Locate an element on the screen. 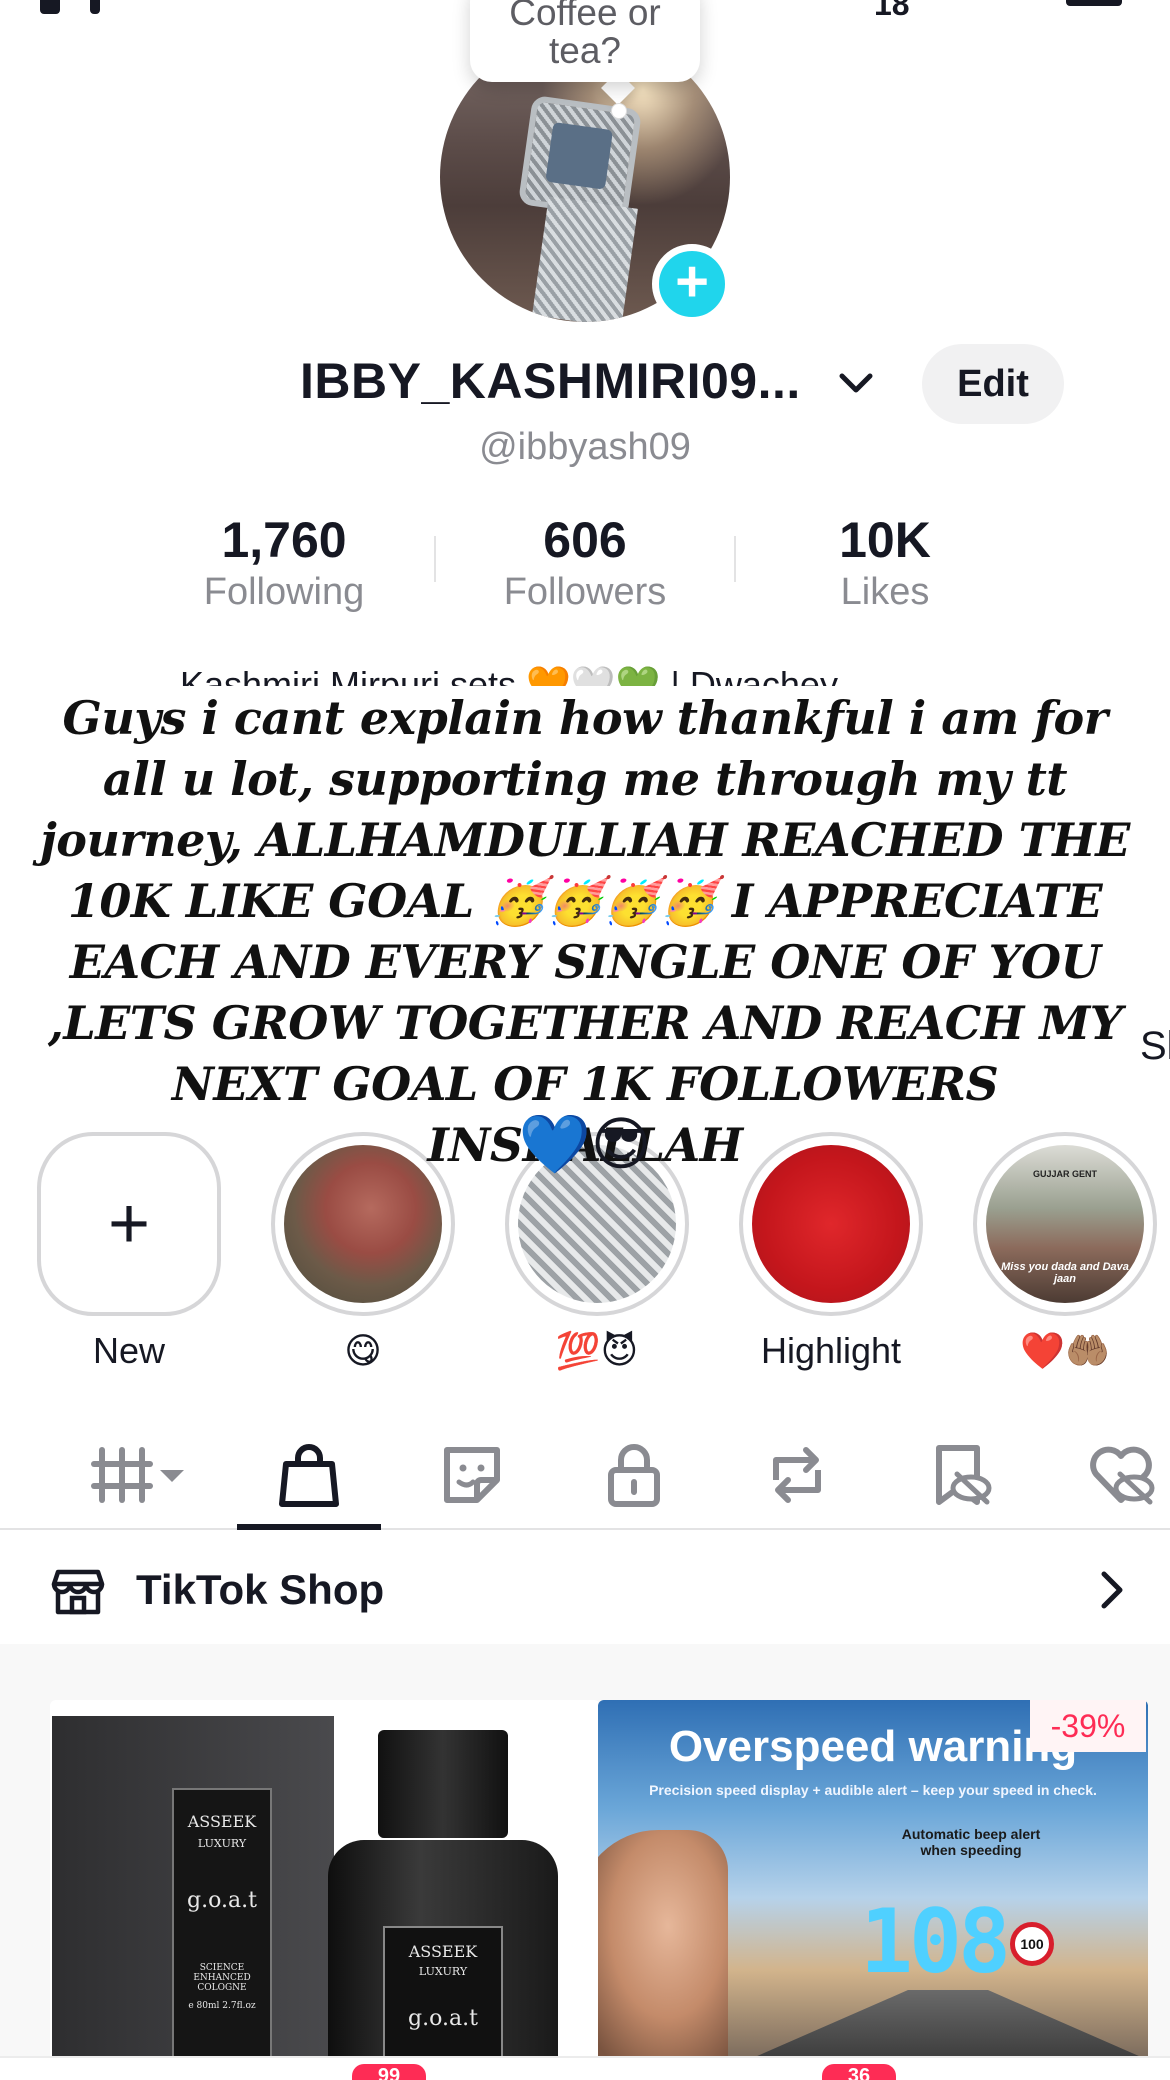 This screenshot has width=1170, height=2080. product-box-text: SCIENCE ENHANCED COLOGNE is located at coordinates (222, 1978).